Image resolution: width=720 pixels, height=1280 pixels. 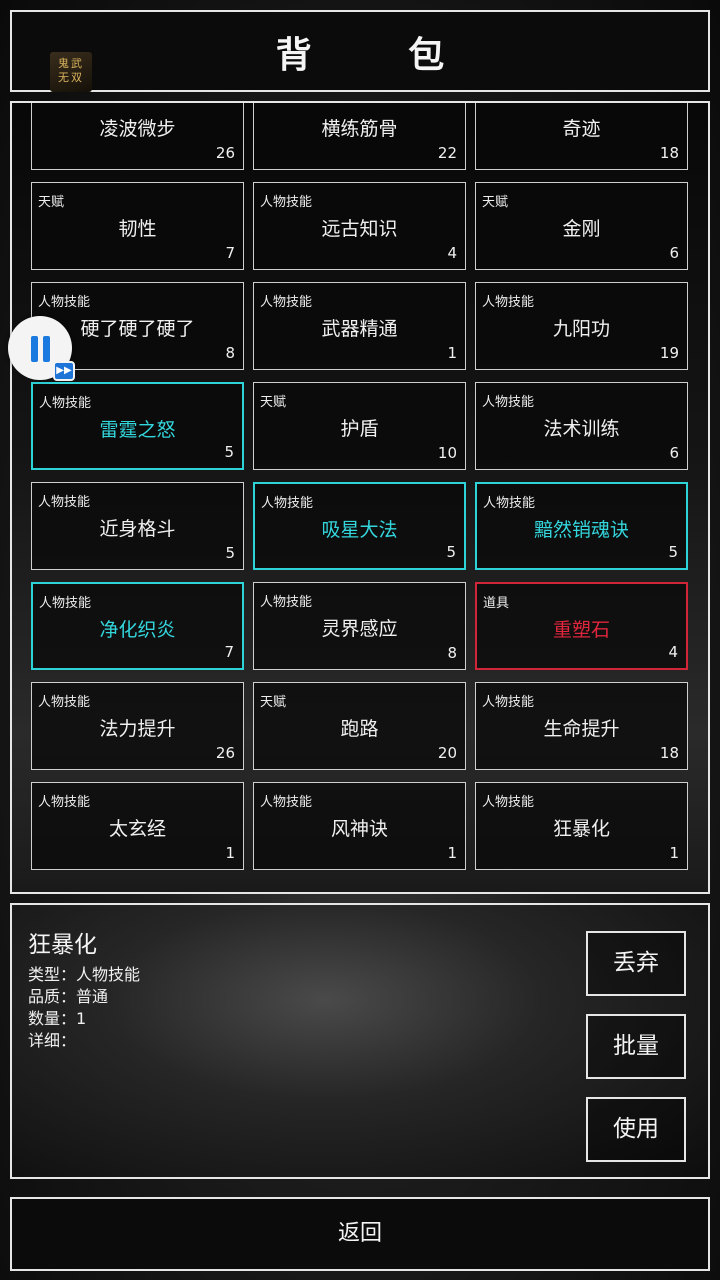 I want to click on item-name: 近身格斗, so click(x=137, y=529).